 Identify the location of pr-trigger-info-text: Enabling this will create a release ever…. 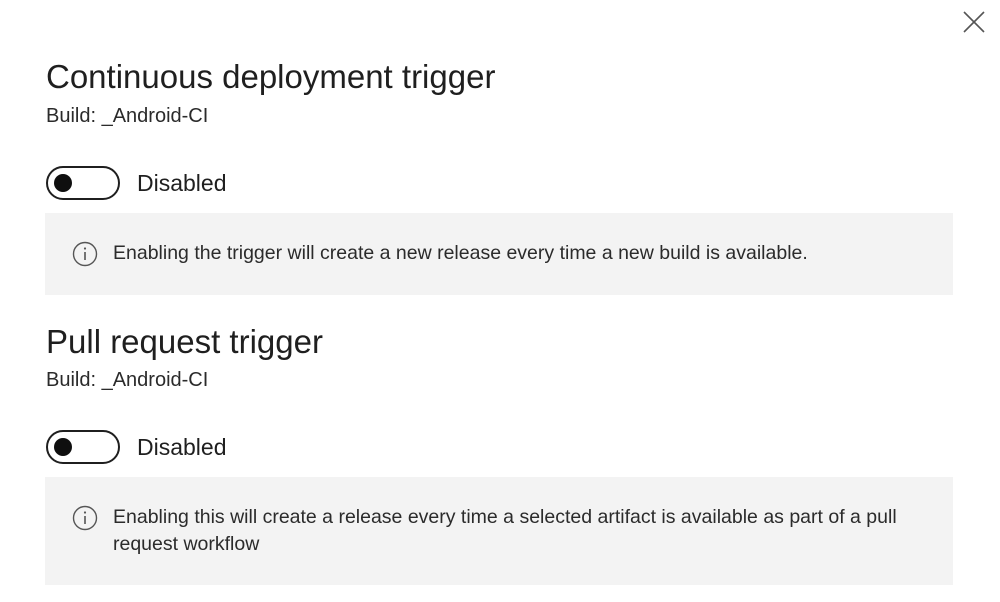
(505, 530).